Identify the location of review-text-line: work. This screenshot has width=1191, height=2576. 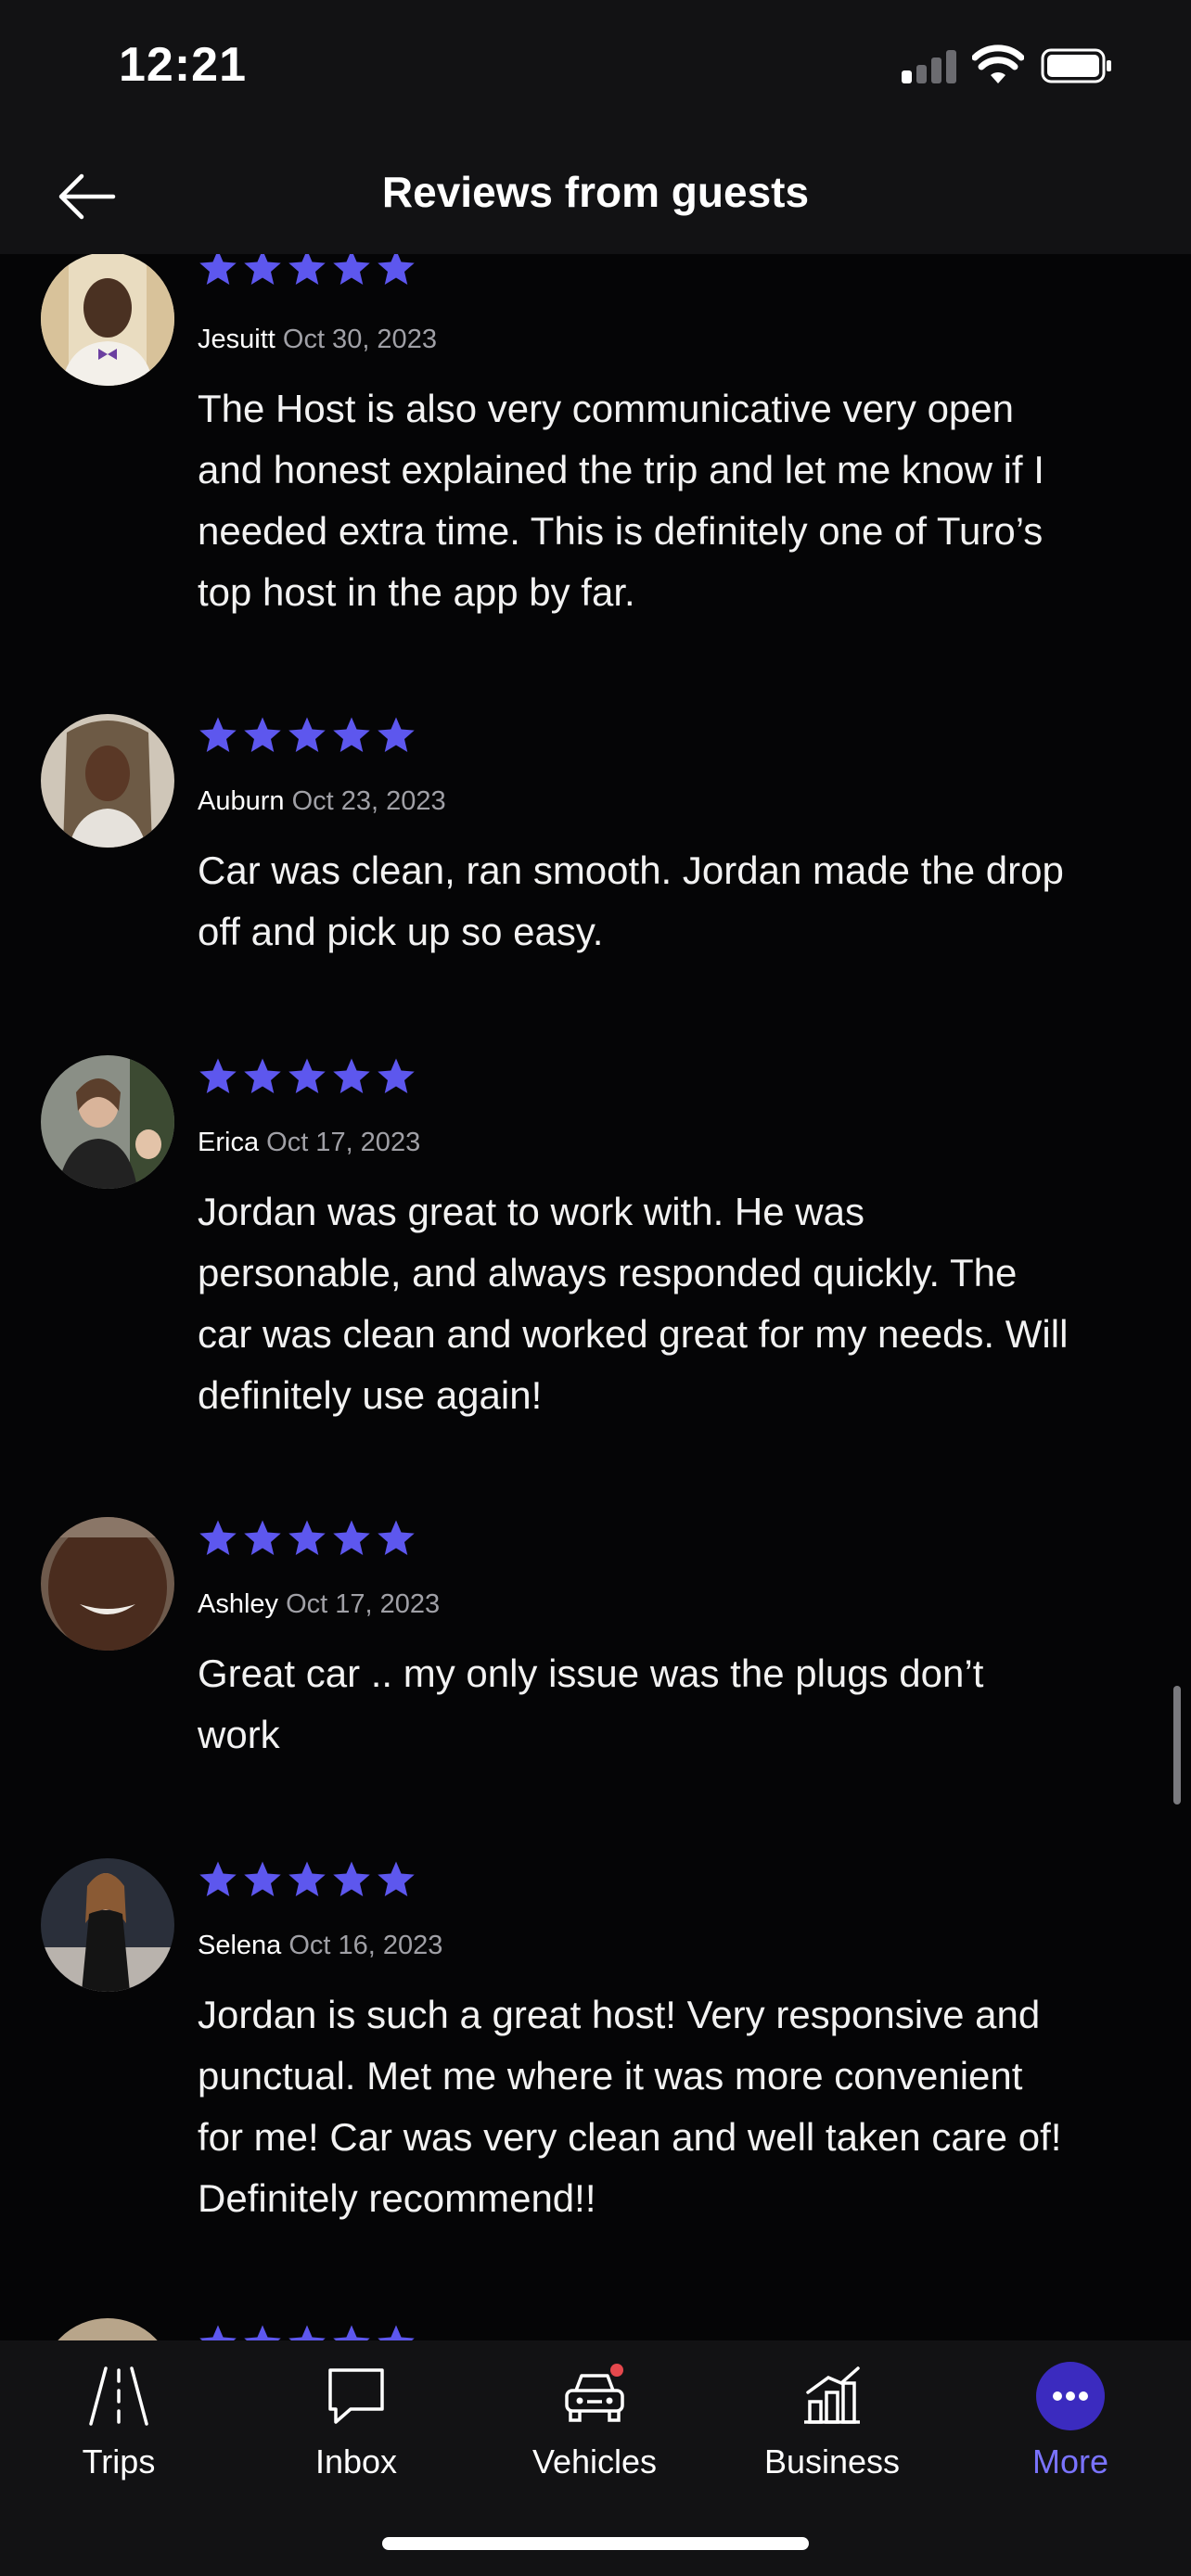
(239, 1734).